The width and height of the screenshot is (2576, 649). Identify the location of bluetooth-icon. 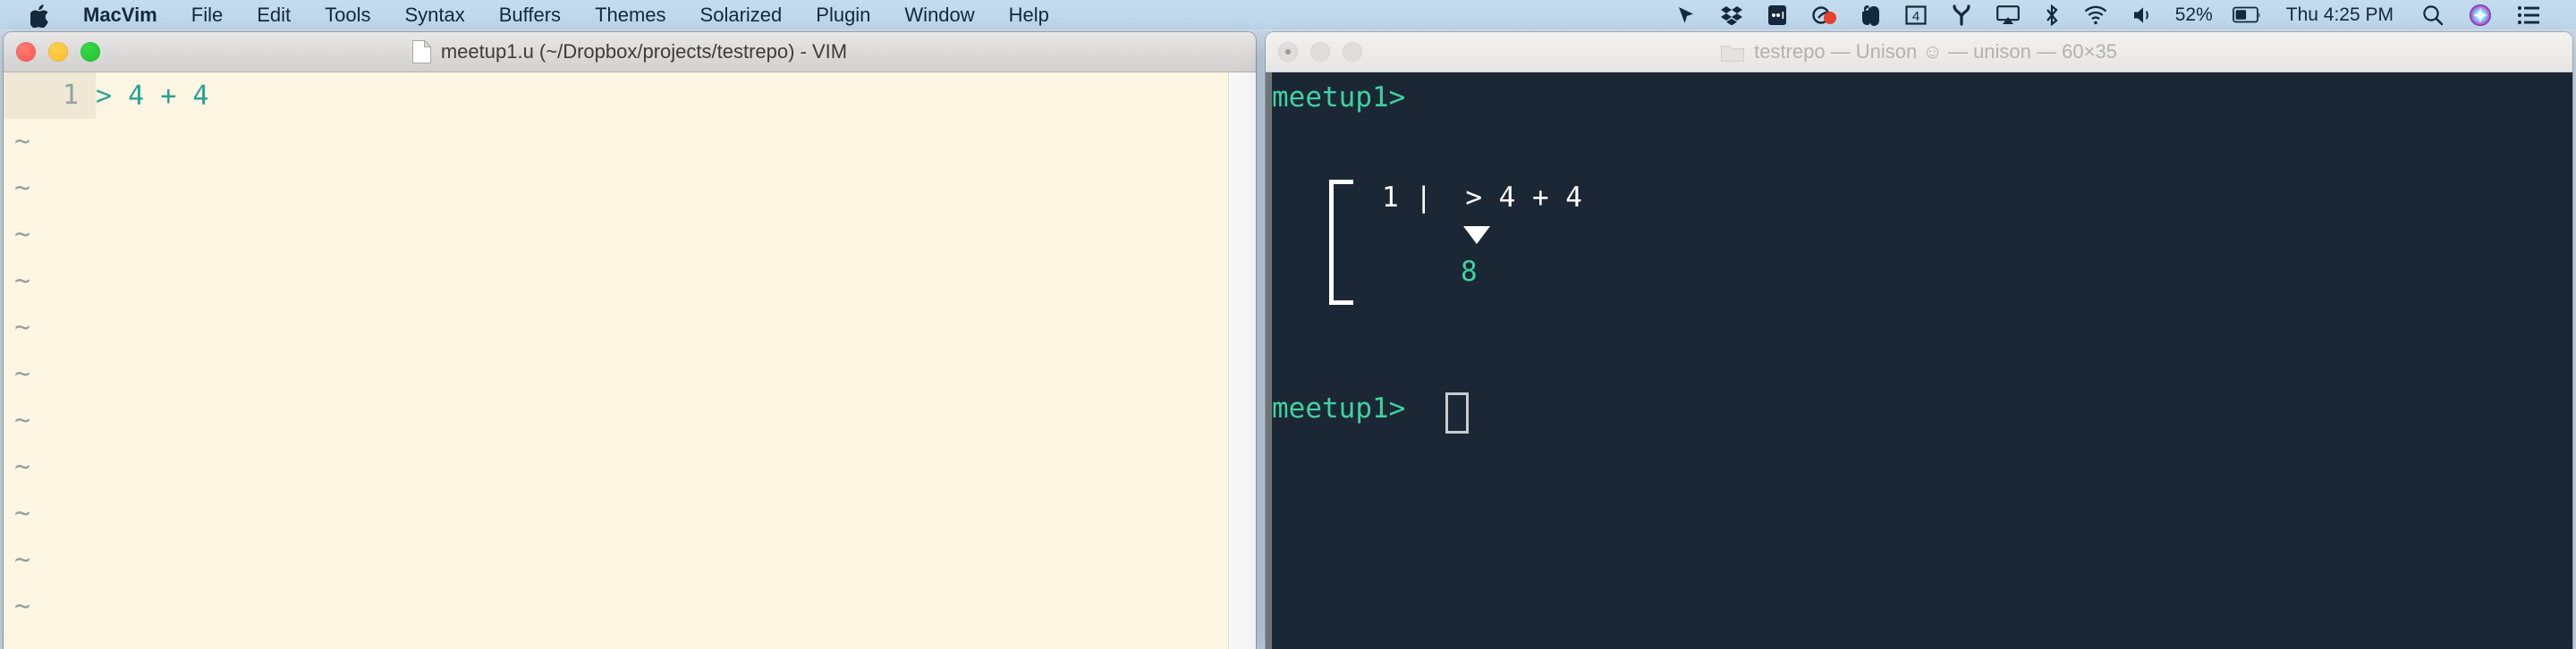
(2052, 15).